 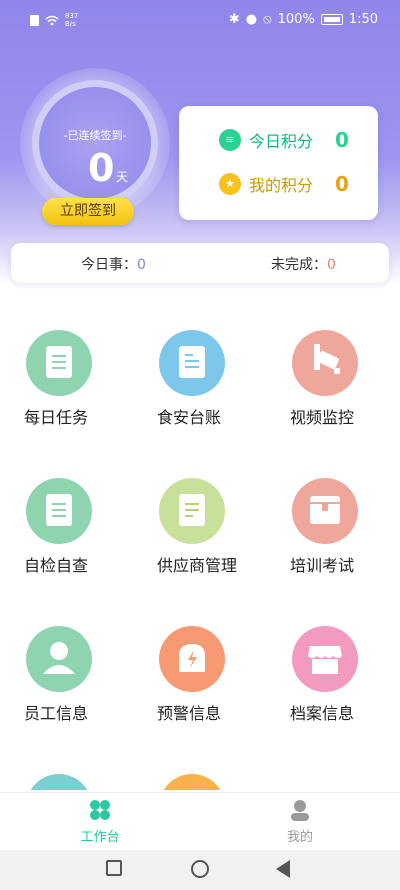 I want to click on status-left: 837 B/s, so click(x=54, y=20).